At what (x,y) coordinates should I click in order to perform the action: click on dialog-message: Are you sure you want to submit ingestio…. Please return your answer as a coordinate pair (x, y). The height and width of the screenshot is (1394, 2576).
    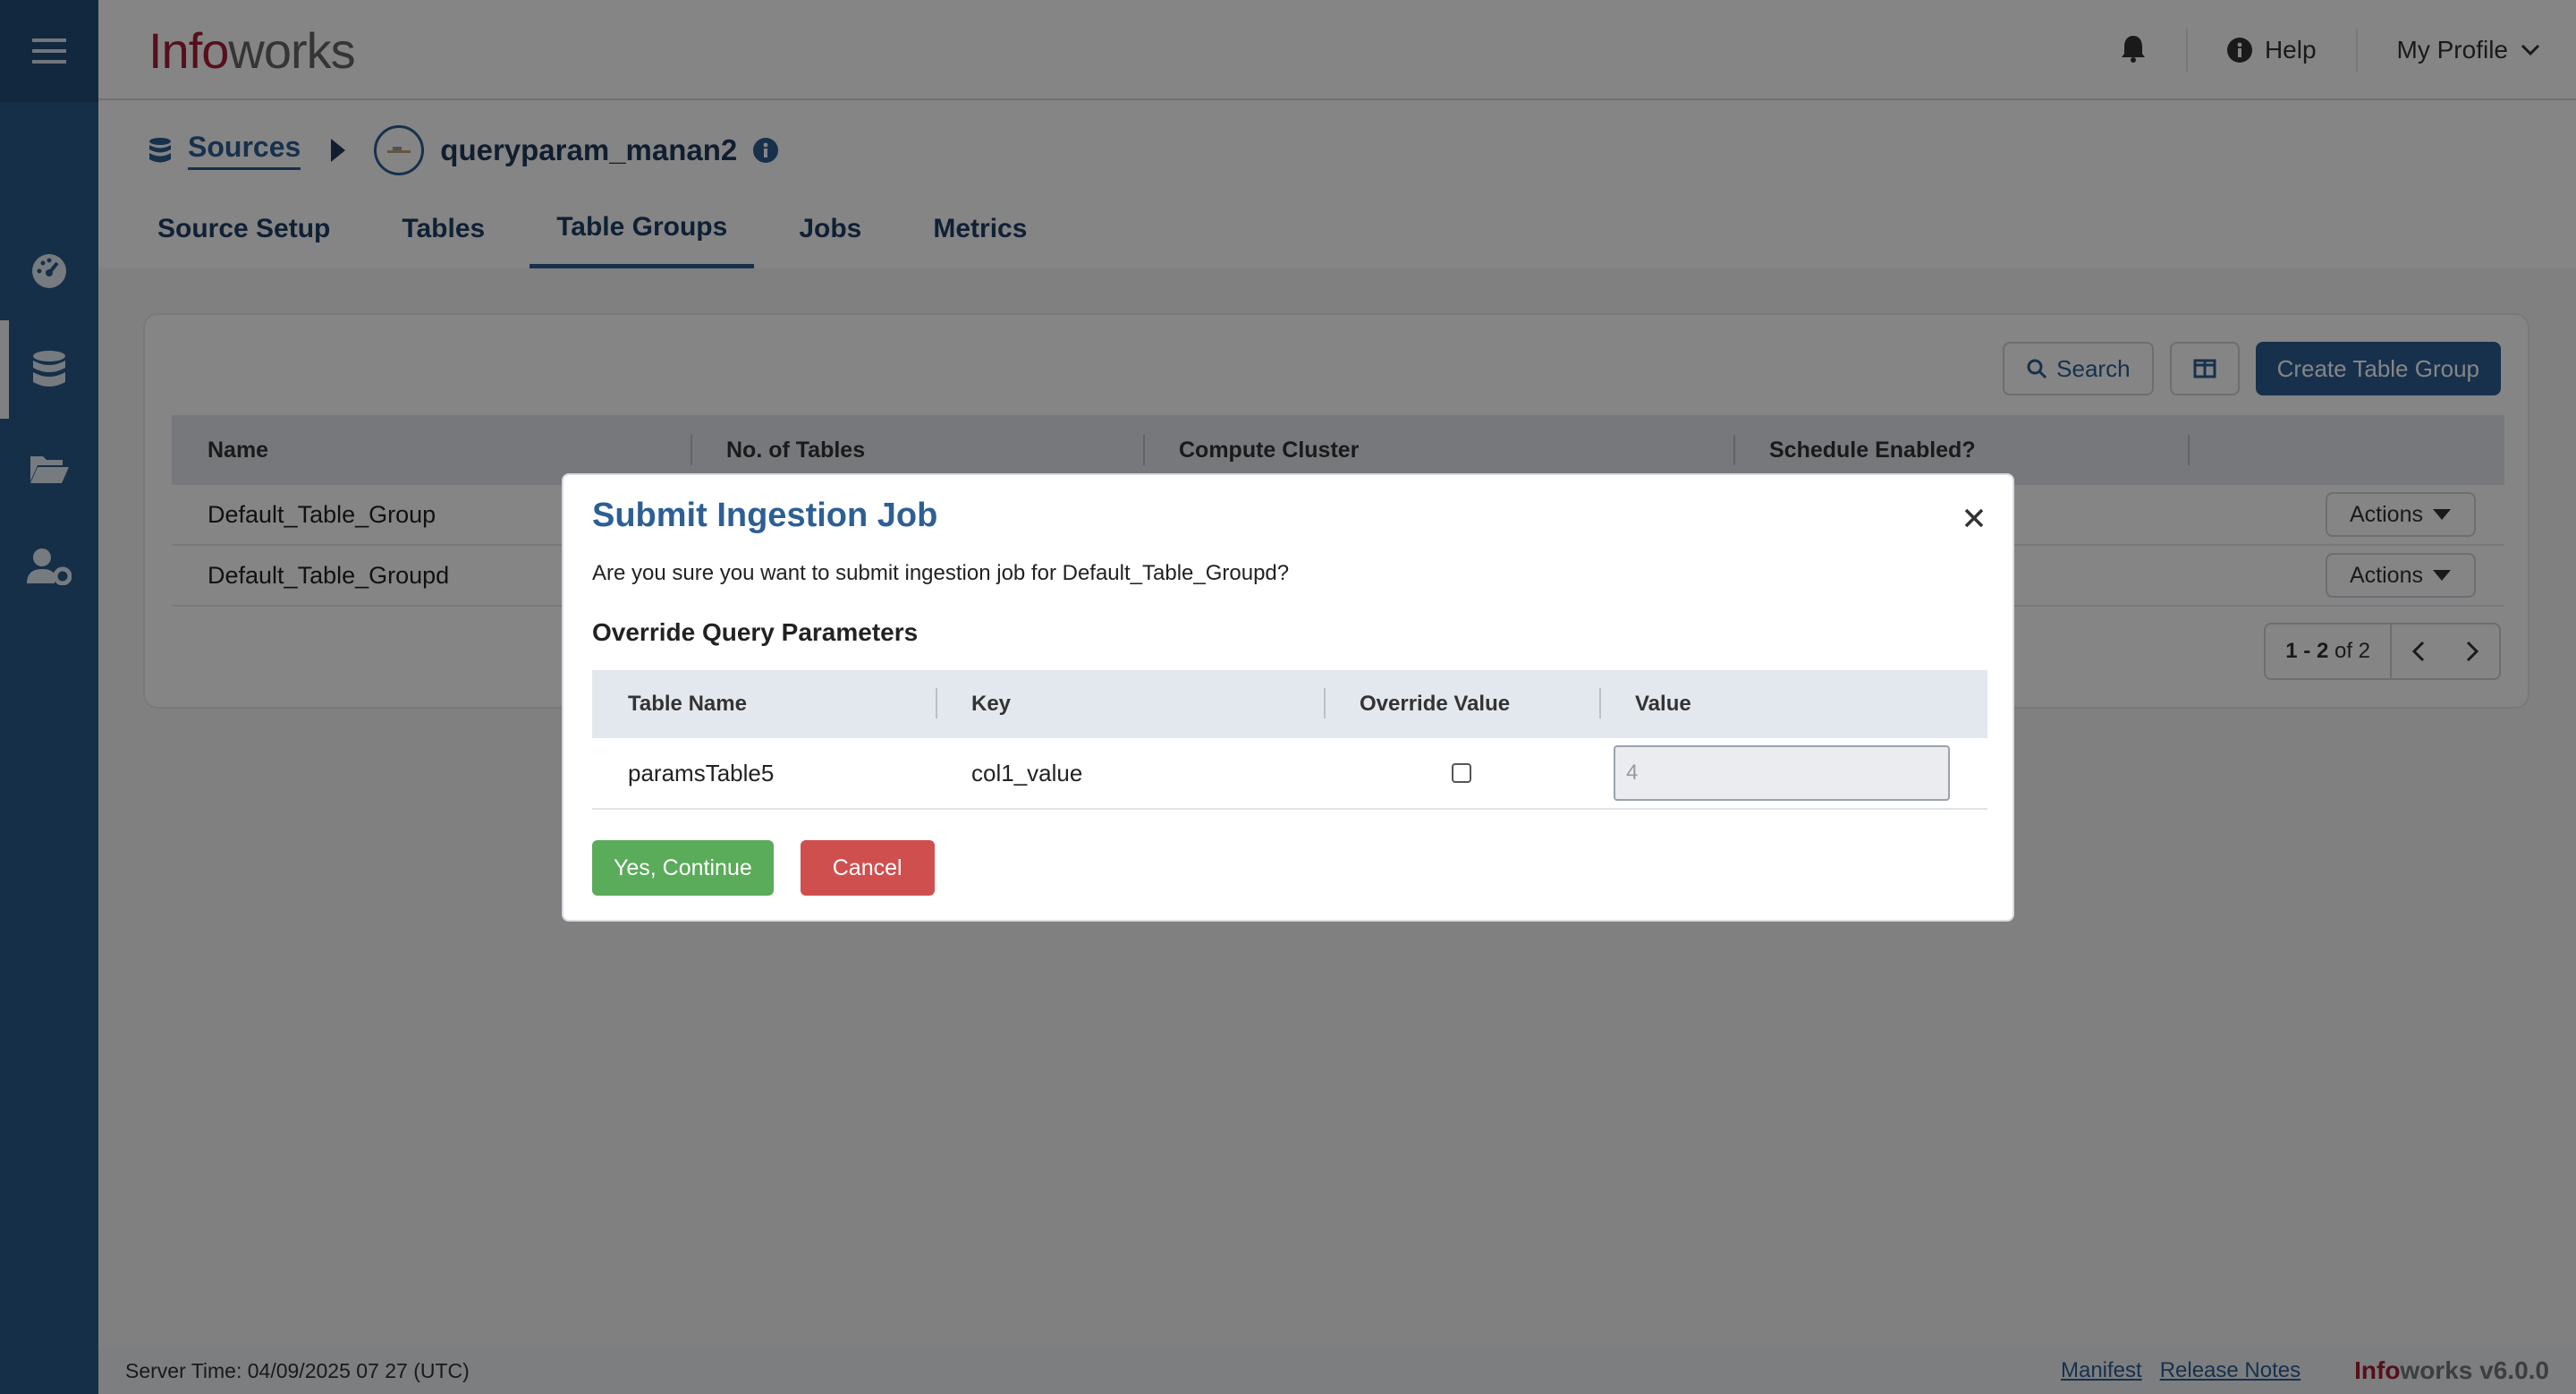
    Looking at the image, I should click on (941, 573).